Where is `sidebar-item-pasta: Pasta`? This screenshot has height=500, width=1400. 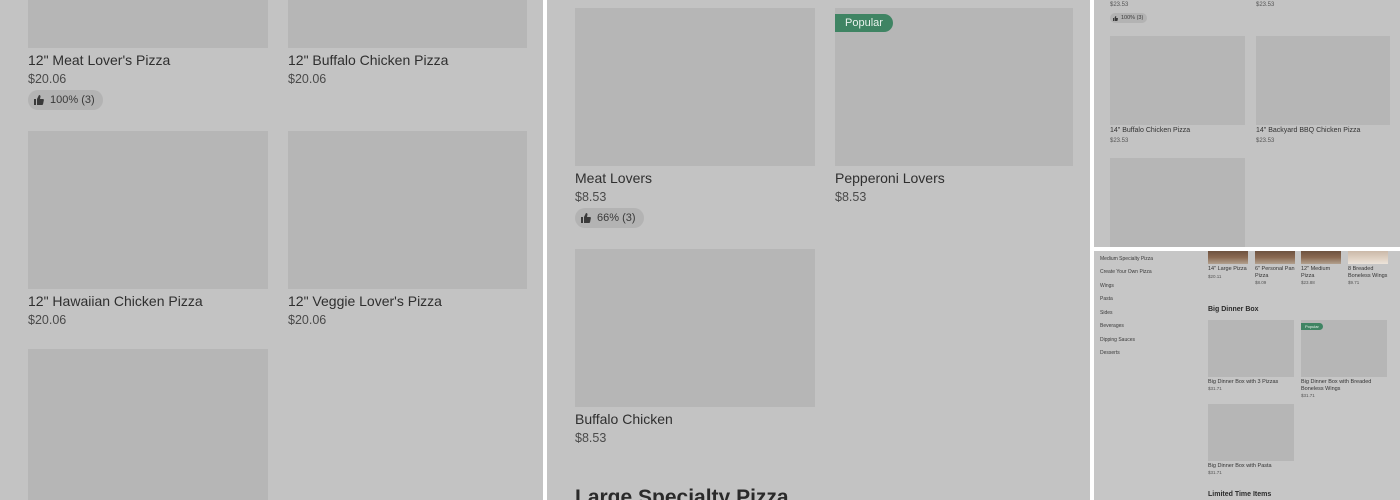 sidebar-item-pasta: Pasta is located at coordinates (1106, 299).